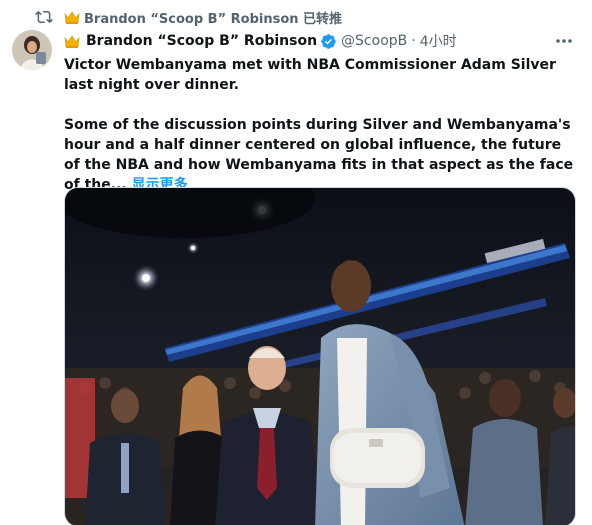  I want to click on retweet-context: Brandon “Scoop B” Robinson 已转推, so click(296, 17).